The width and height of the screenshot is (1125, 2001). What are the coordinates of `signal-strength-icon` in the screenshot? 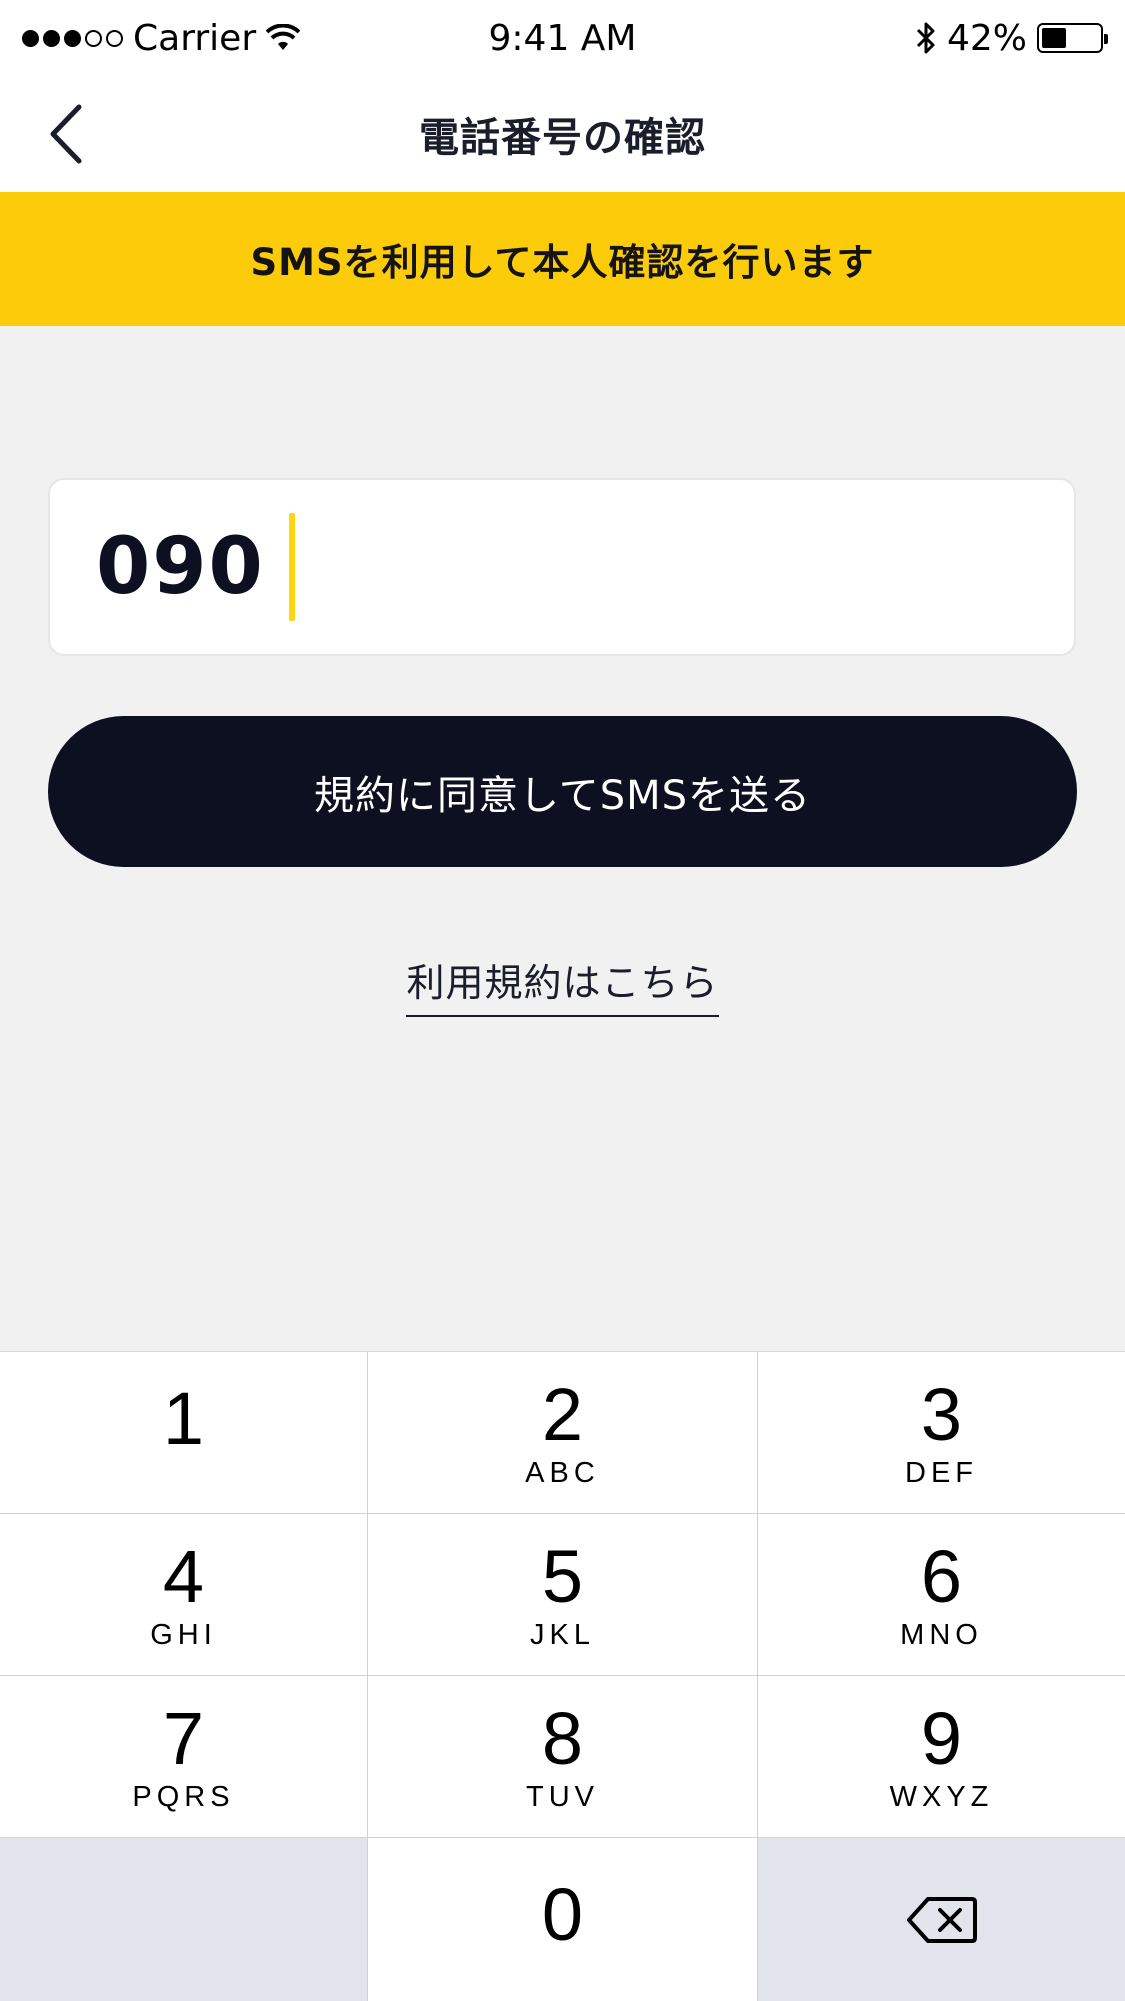 It's located at (72, 38).